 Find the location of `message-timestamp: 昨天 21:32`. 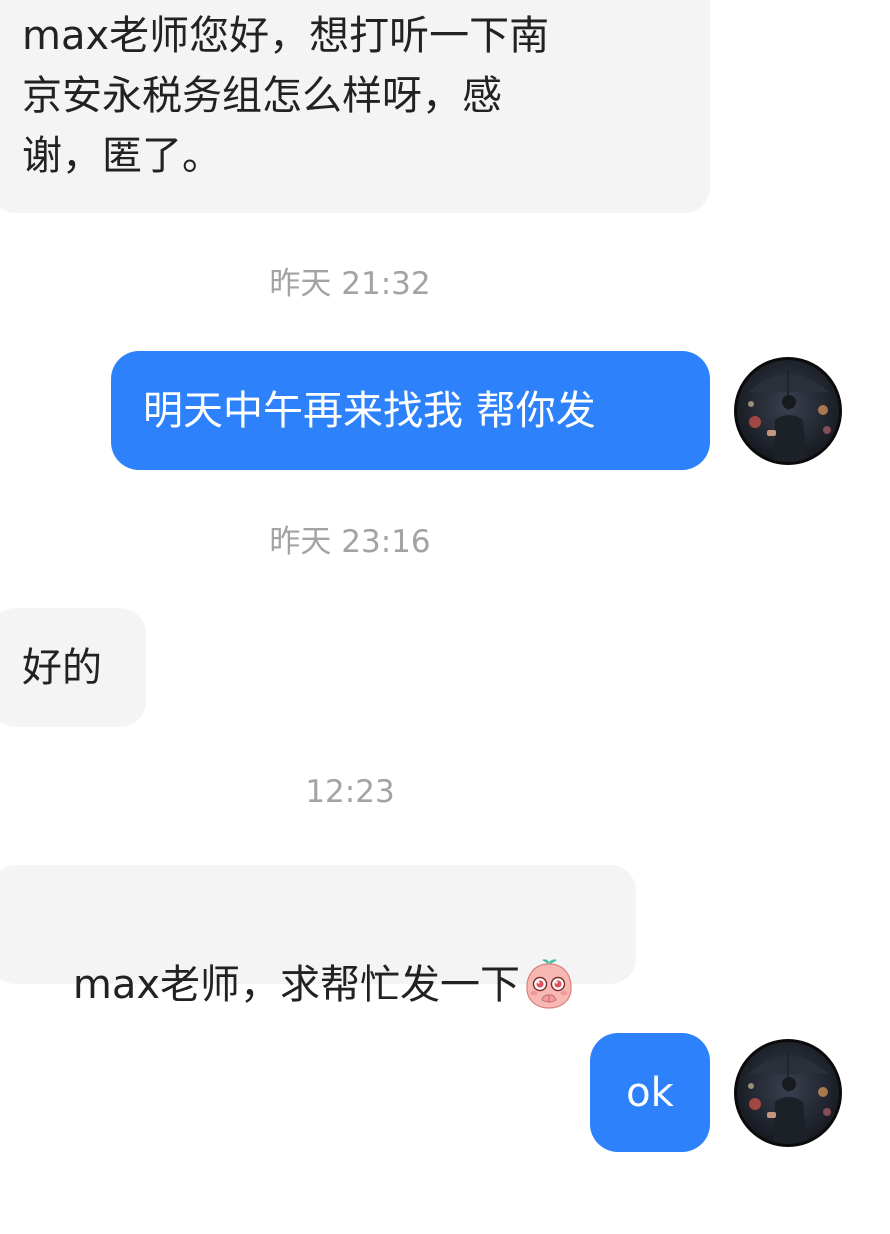

message-timestamp: 昨天 21:32 is located at coordinates (350, 284).